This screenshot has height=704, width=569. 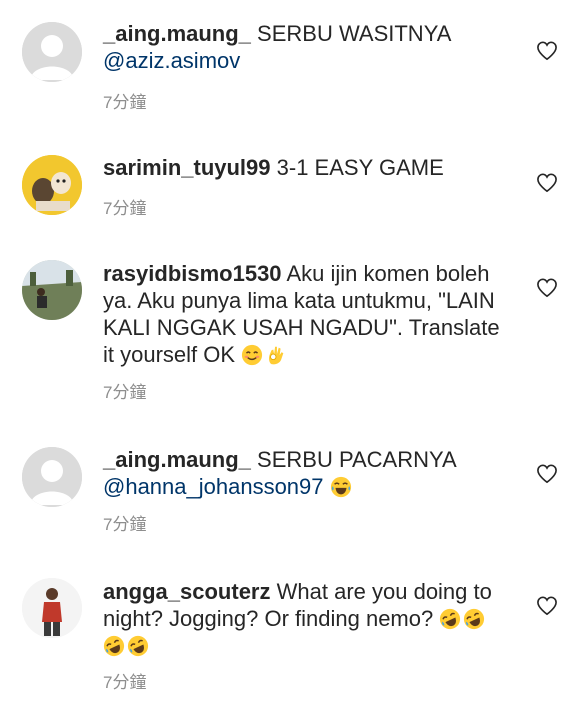 What do you see at coordinates (213, 486) in the screenshot?
I see `mention-link: @hanna_johansson97` at bounding box center [213, 486].